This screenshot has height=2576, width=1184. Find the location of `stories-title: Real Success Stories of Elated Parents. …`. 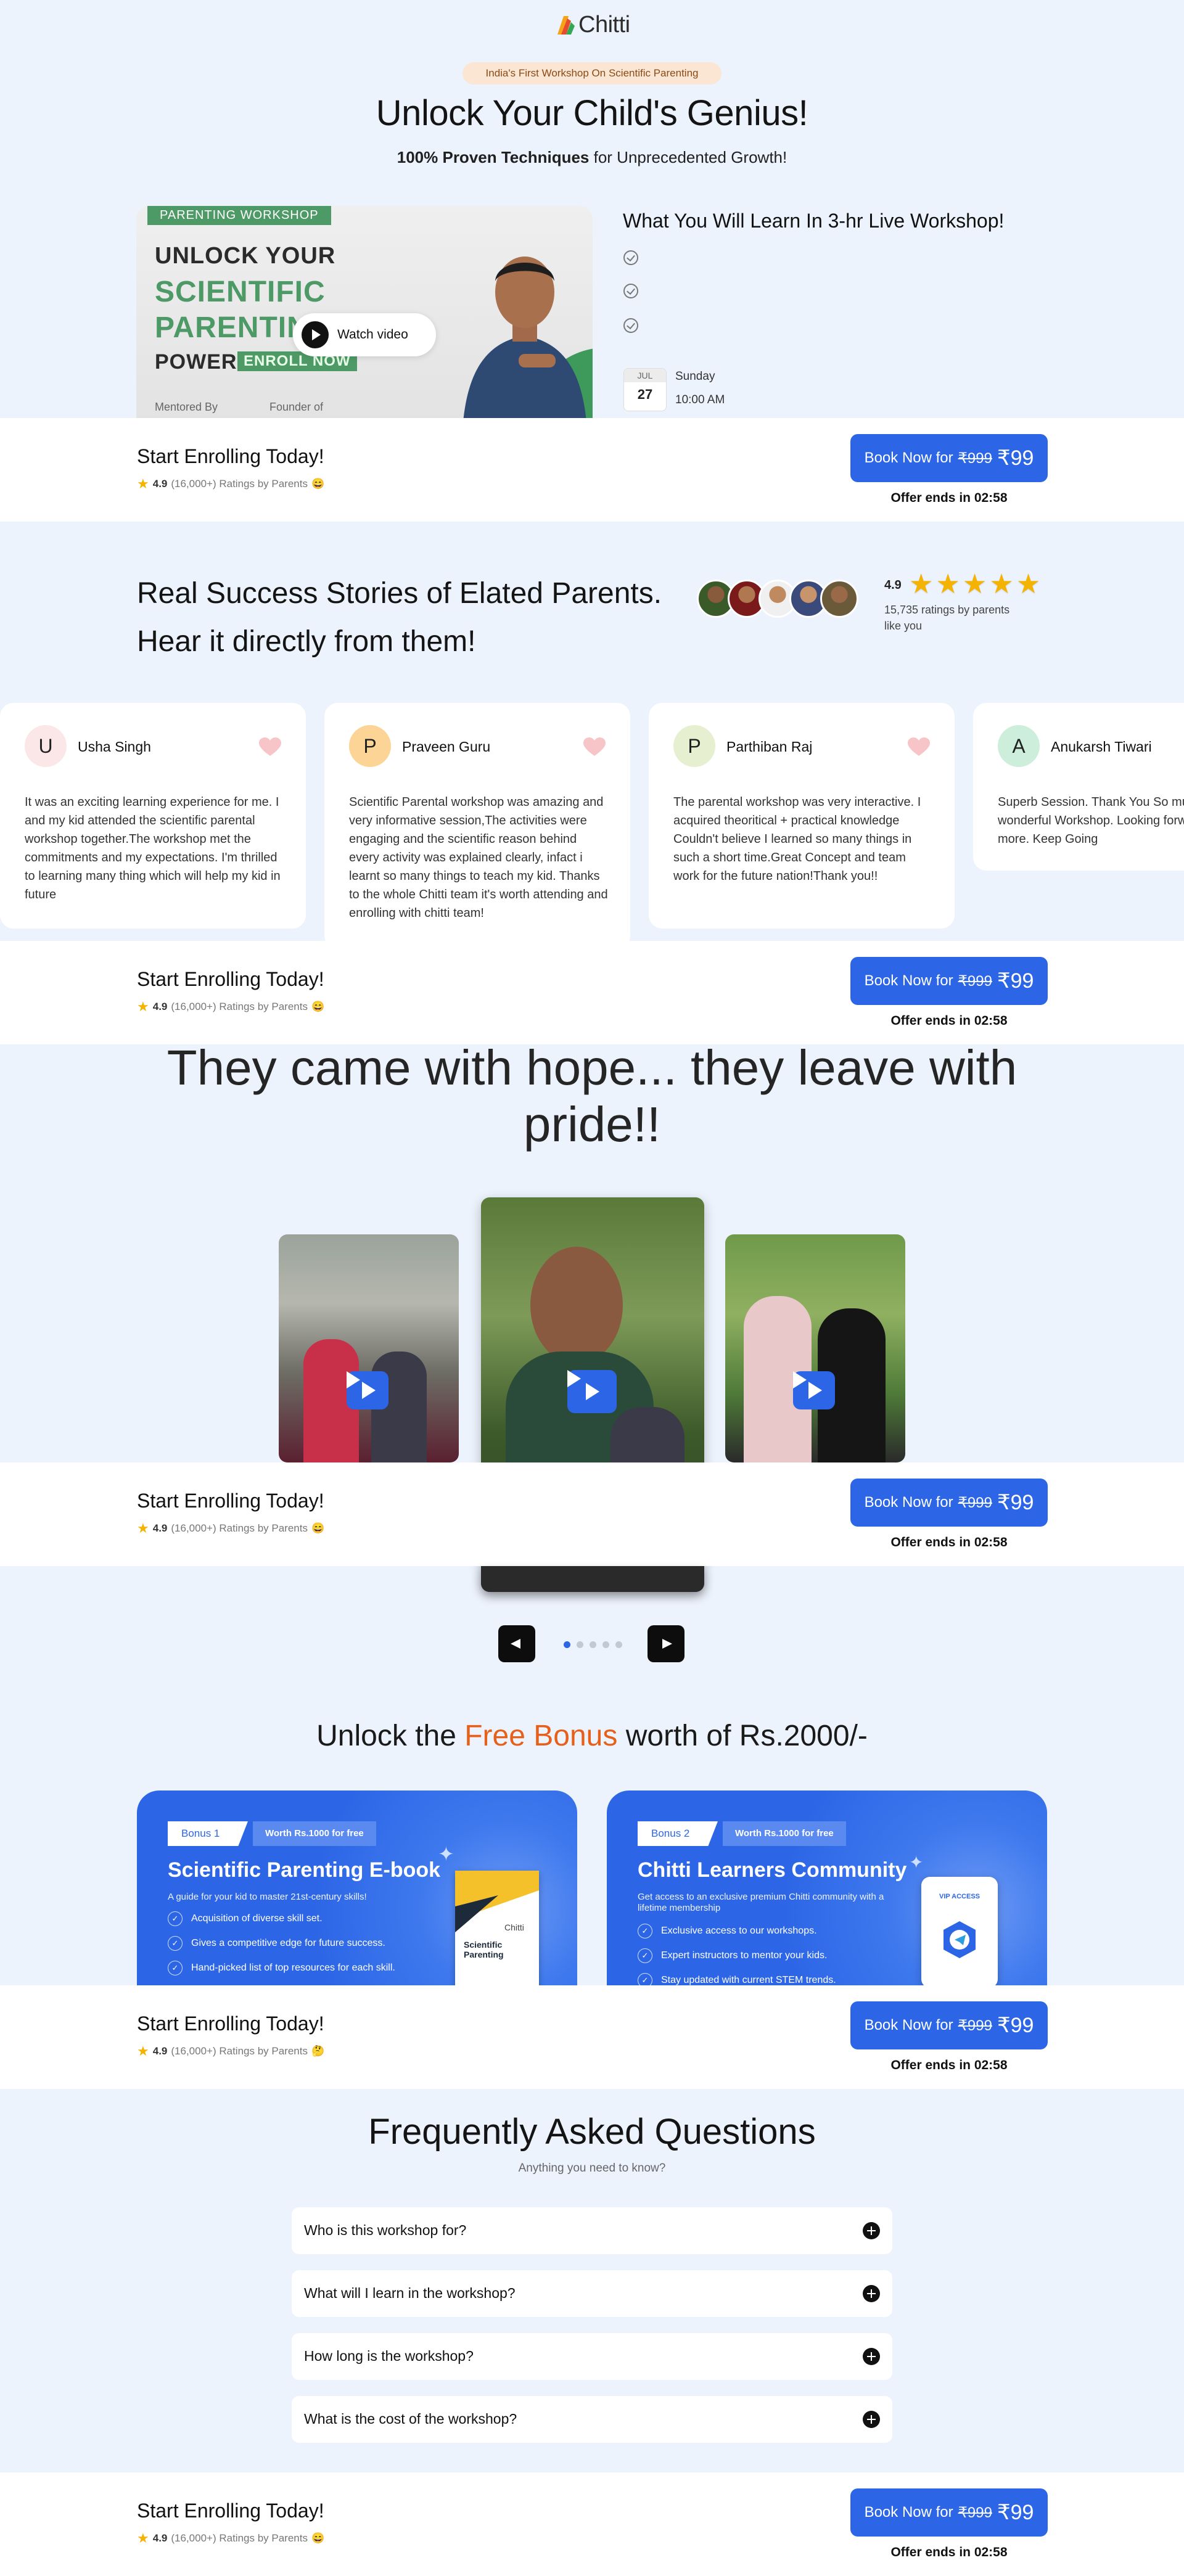

stories-title: Real Success Stories of Elated Parents. … is located at coordinates (400, 618).